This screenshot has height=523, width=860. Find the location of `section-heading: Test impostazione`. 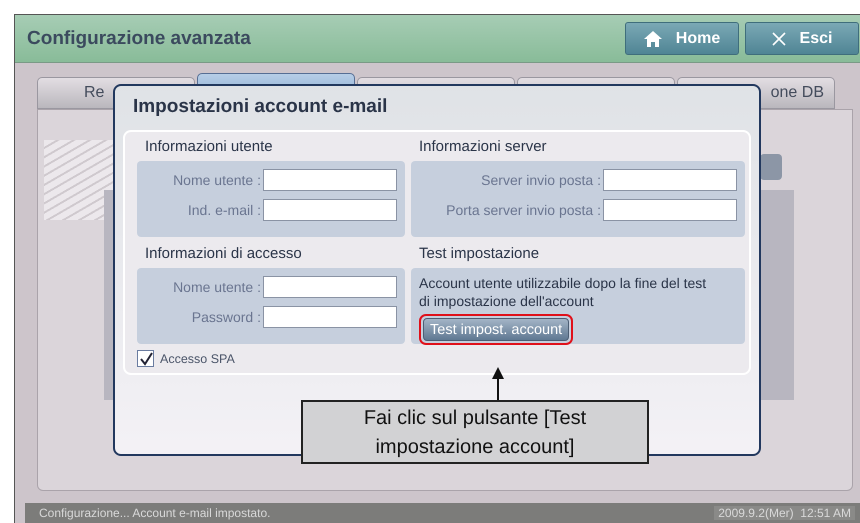

section-heading: Test impostazione is located at coordinates (479, 253).